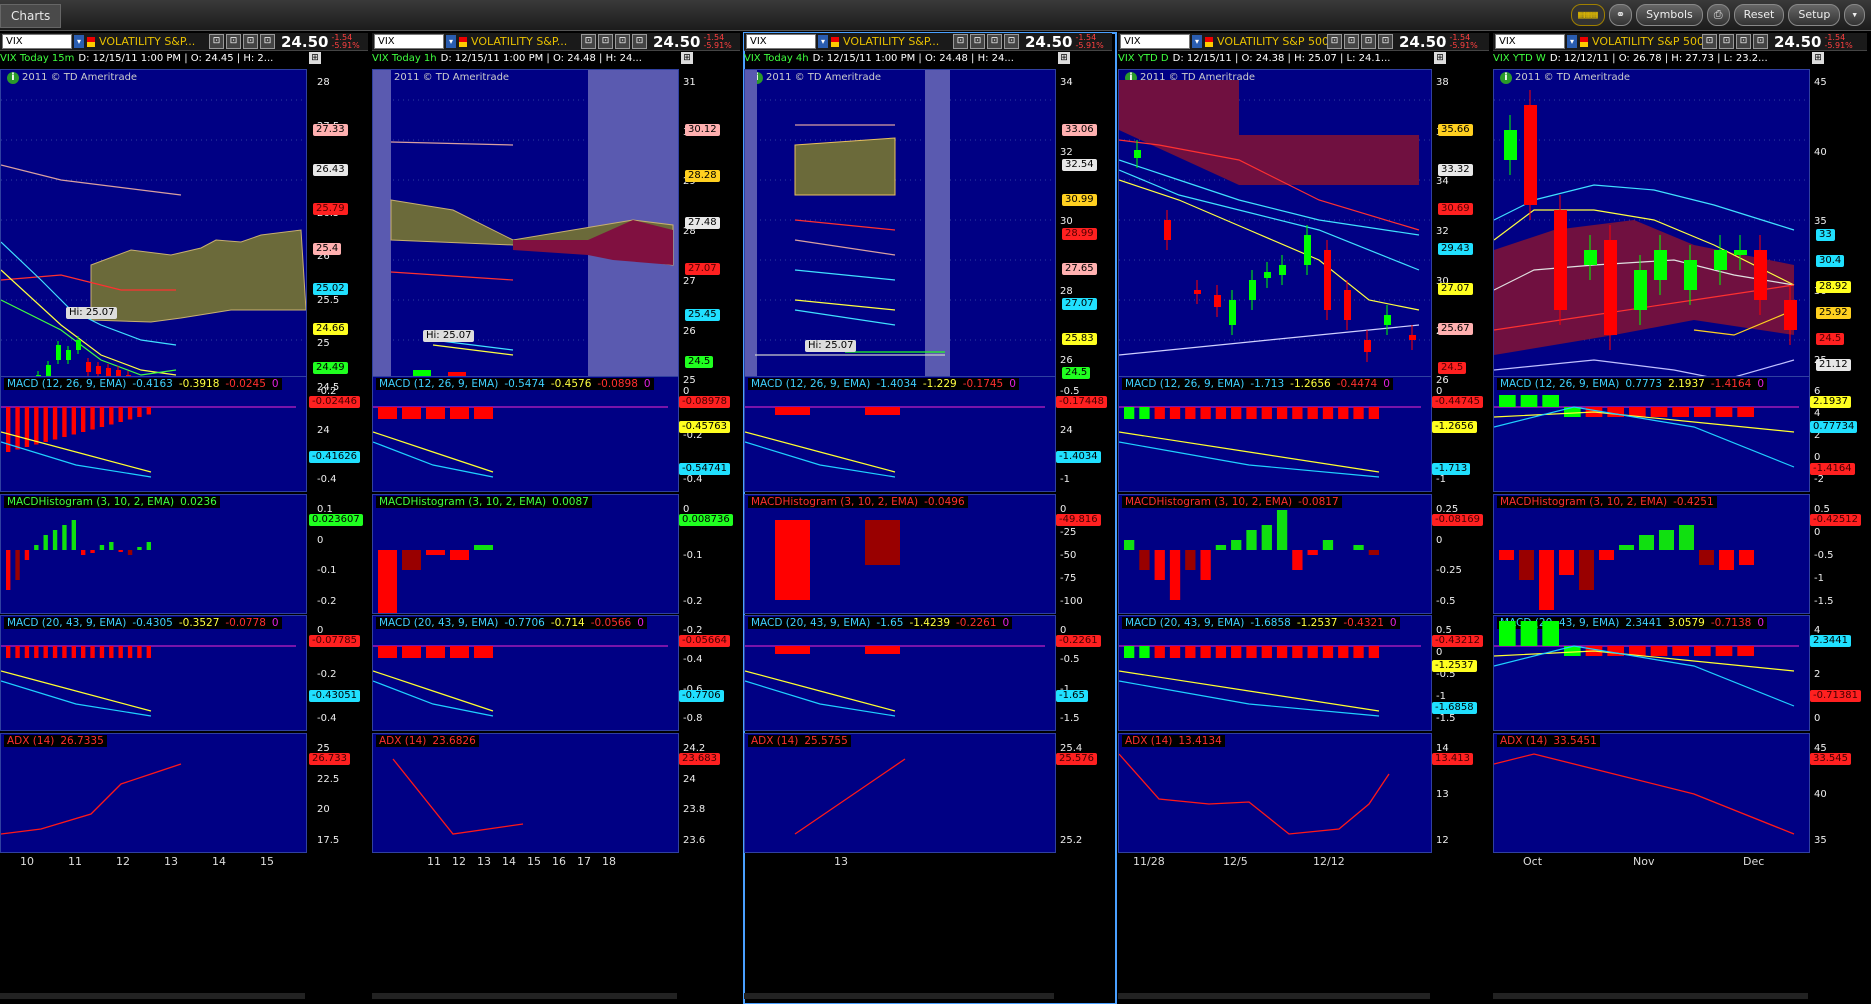 The height and width of the screenshot is (1004, 1871). Describe the element at coordinates (434, 861) in the screenshot. I see `time-axis-label: 11` at that location.